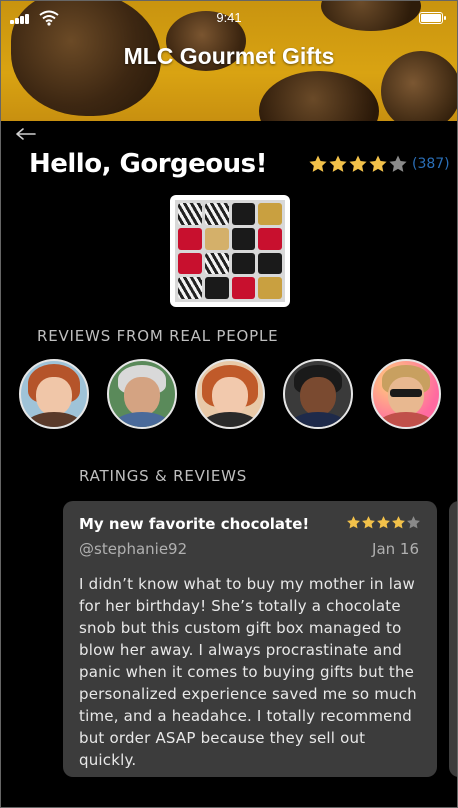  Describe the element at coordinates (163, 476) in the screenshot. I see `ratings-section-label: RATINGS & REVIEWS` at that location.